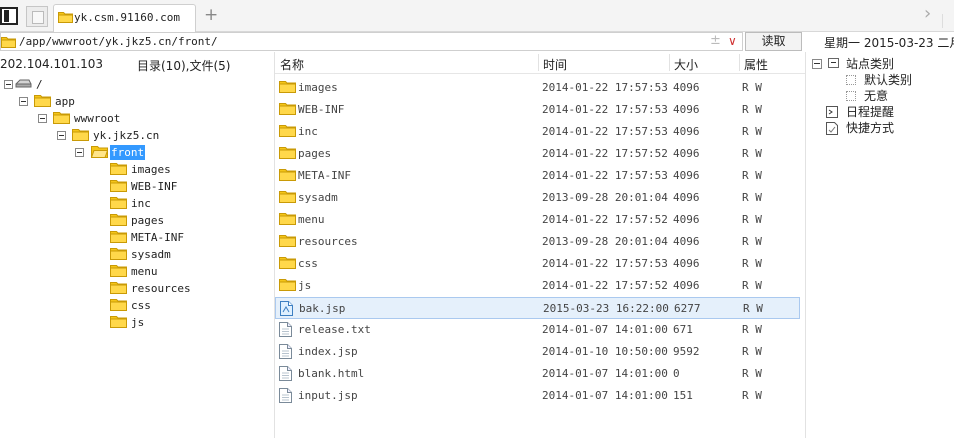 This screenshot has height=438, width=954. I want to click on file-name: inc, so click(308, 131).